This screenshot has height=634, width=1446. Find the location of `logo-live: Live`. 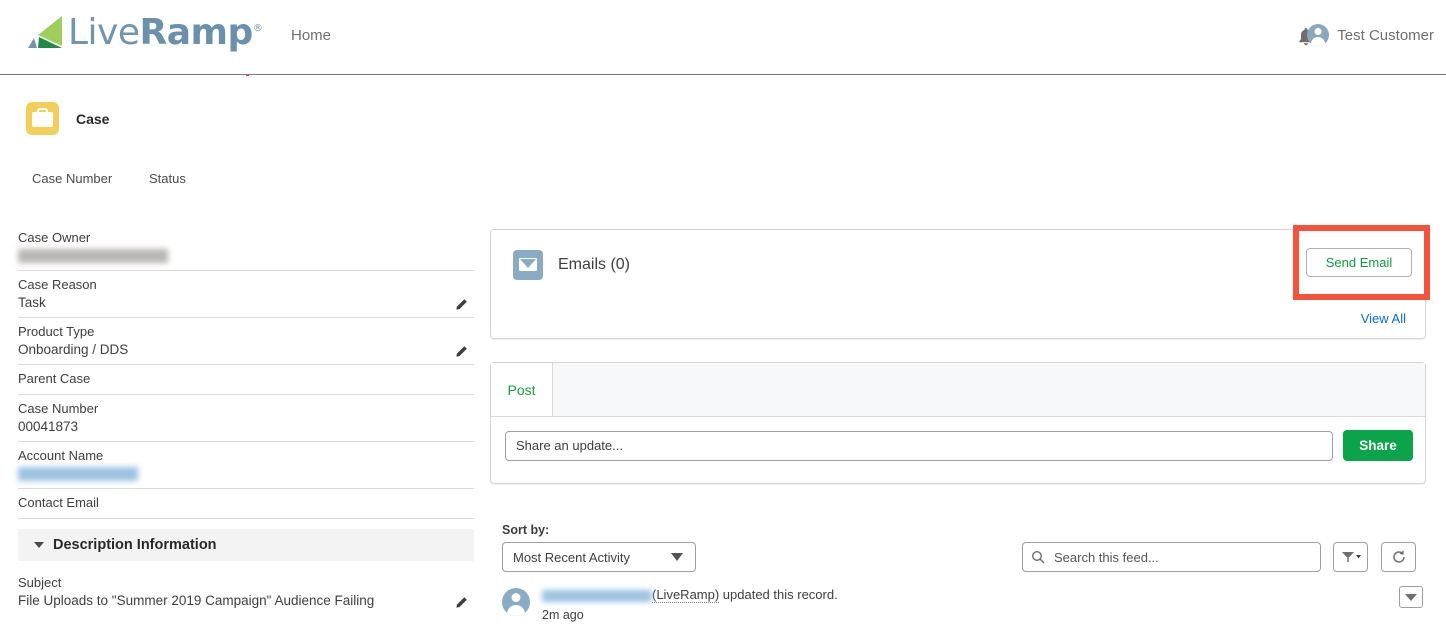

logo-live: Live is located at coordinates (104, 32).